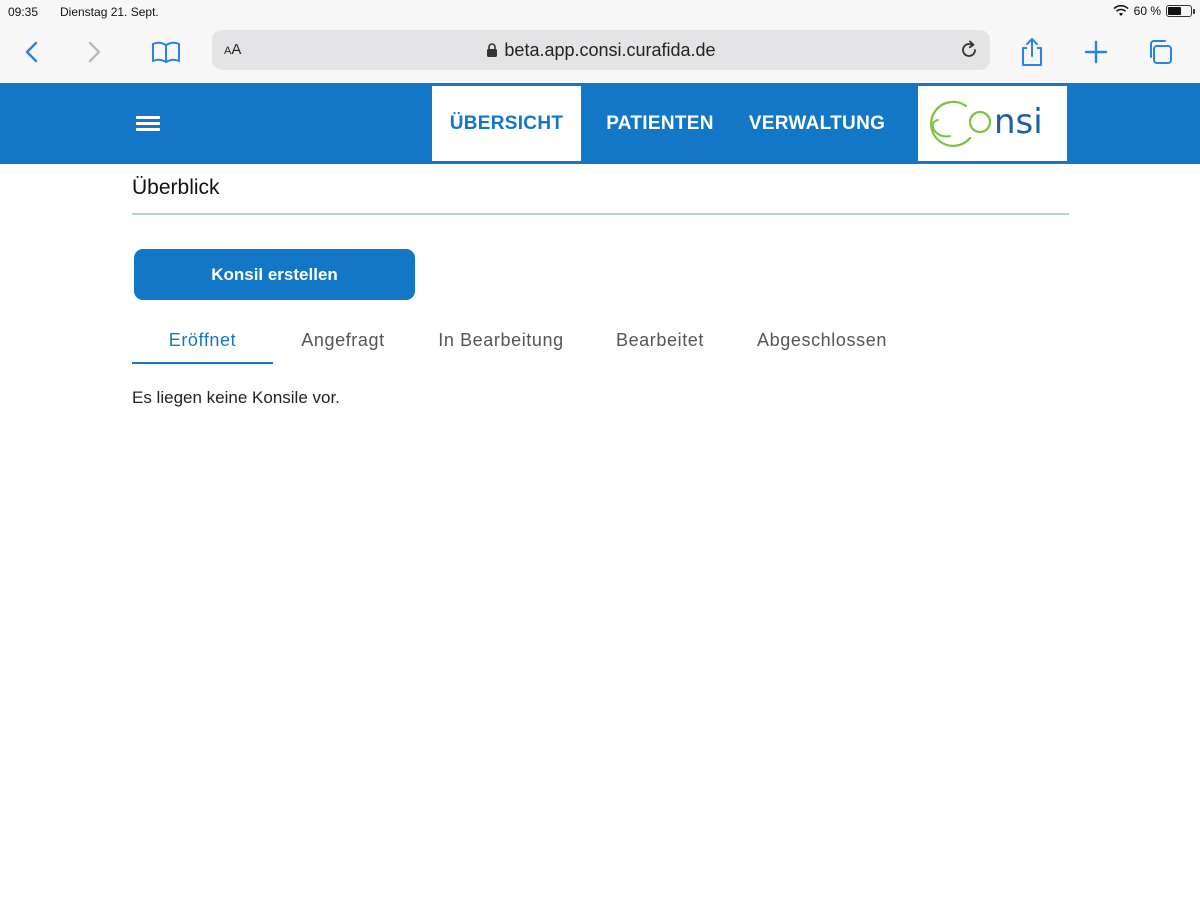  What do you see at coordinates (1096, 52) in the screenshot?
I see `new-tab-icon` at bounding box center [1096, 52].